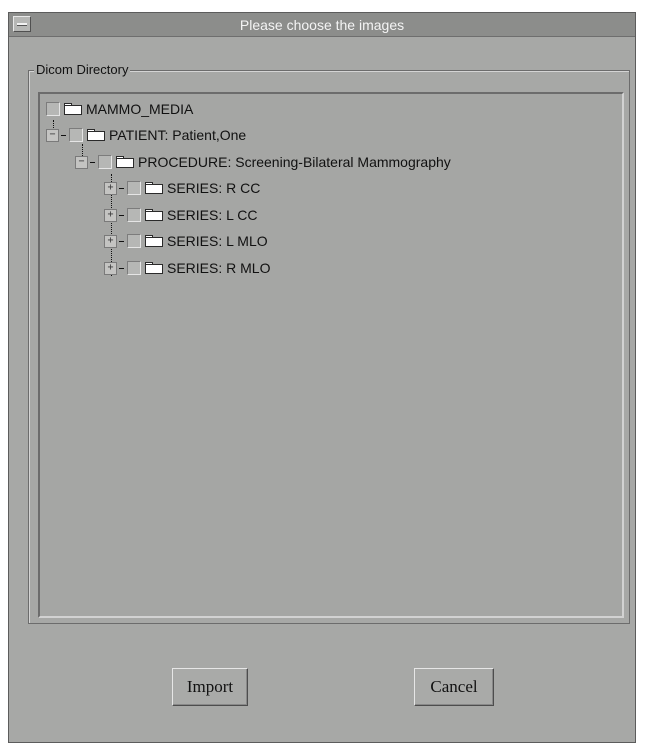  What do you see at coordinates (454, 687) in the screenshot?
I see `cancel-button: Cancel` at bounding box center [454, 687].